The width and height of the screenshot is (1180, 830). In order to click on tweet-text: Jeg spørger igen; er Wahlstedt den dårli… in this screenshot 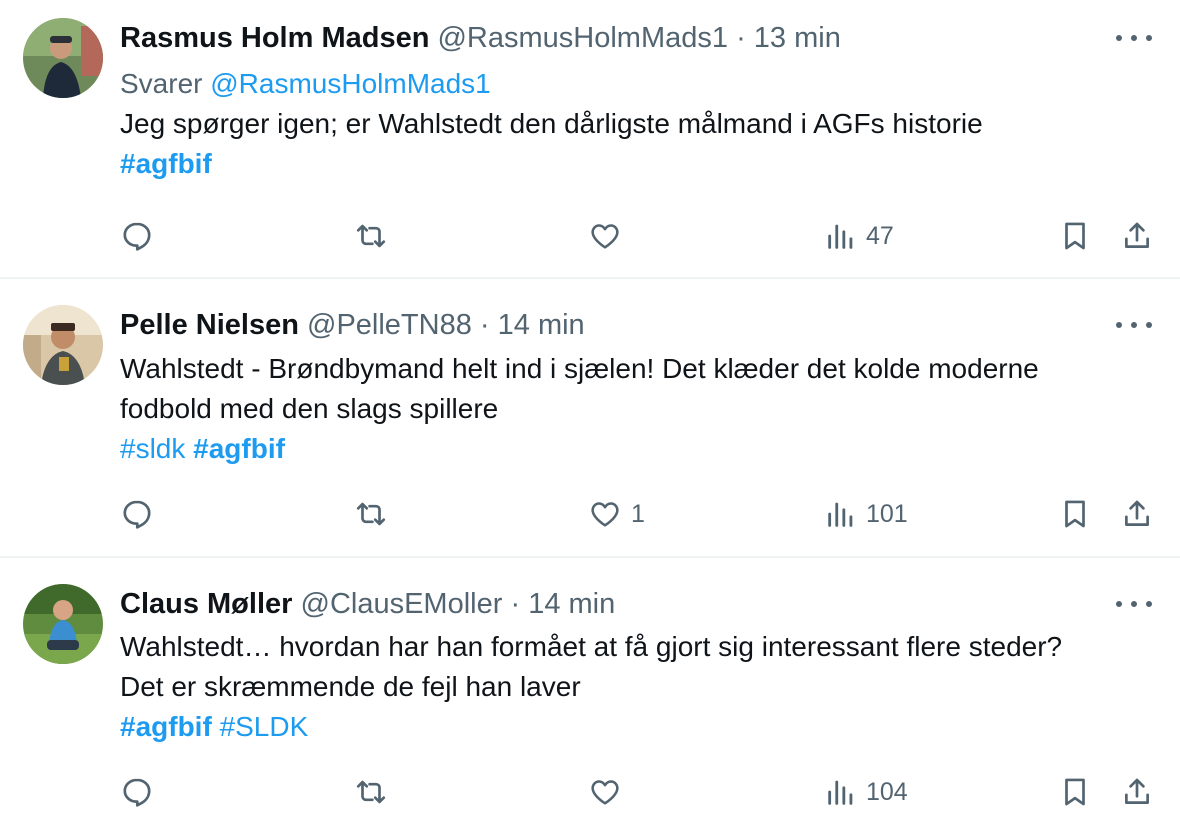, I will do `click(551, 123)`.